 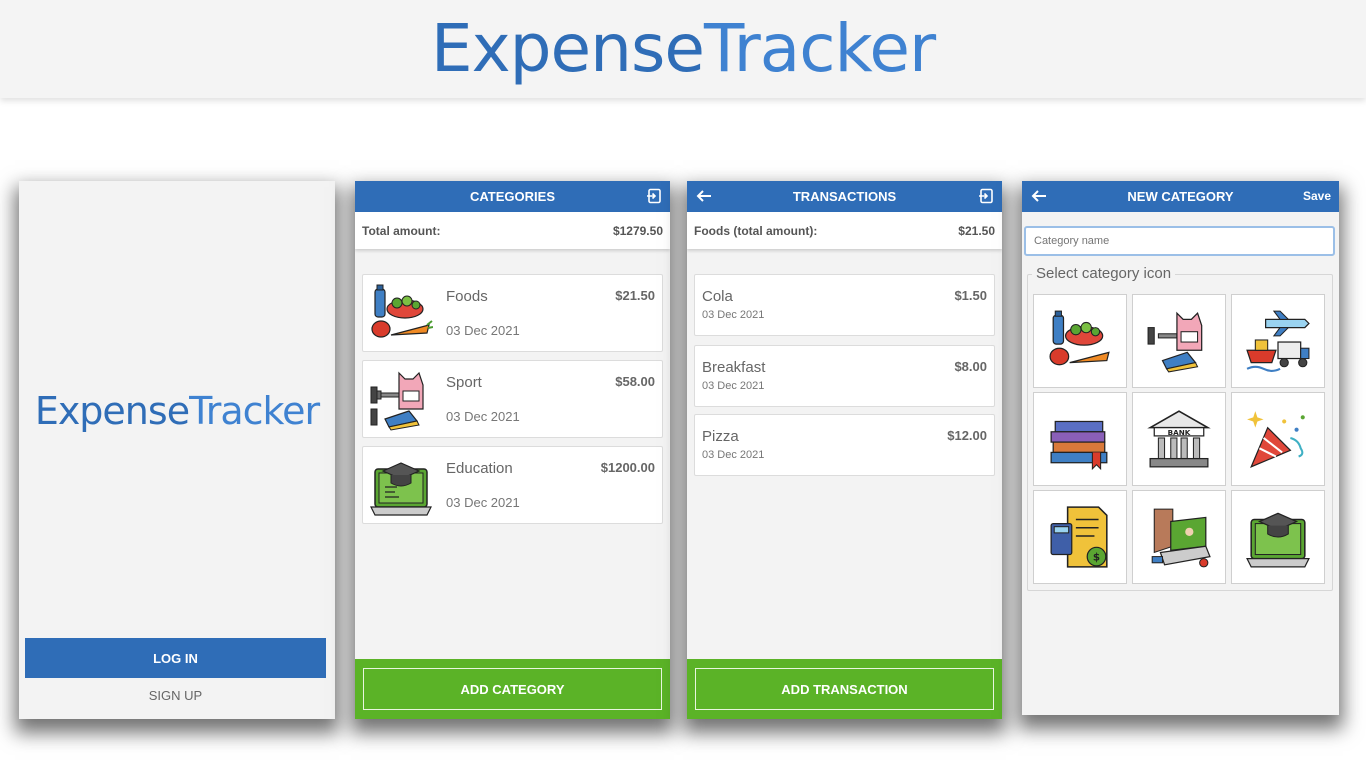 I want to click on transaction-item-cola: Cola $1.50 03 Dec 2021, so click(x=844, y=305).